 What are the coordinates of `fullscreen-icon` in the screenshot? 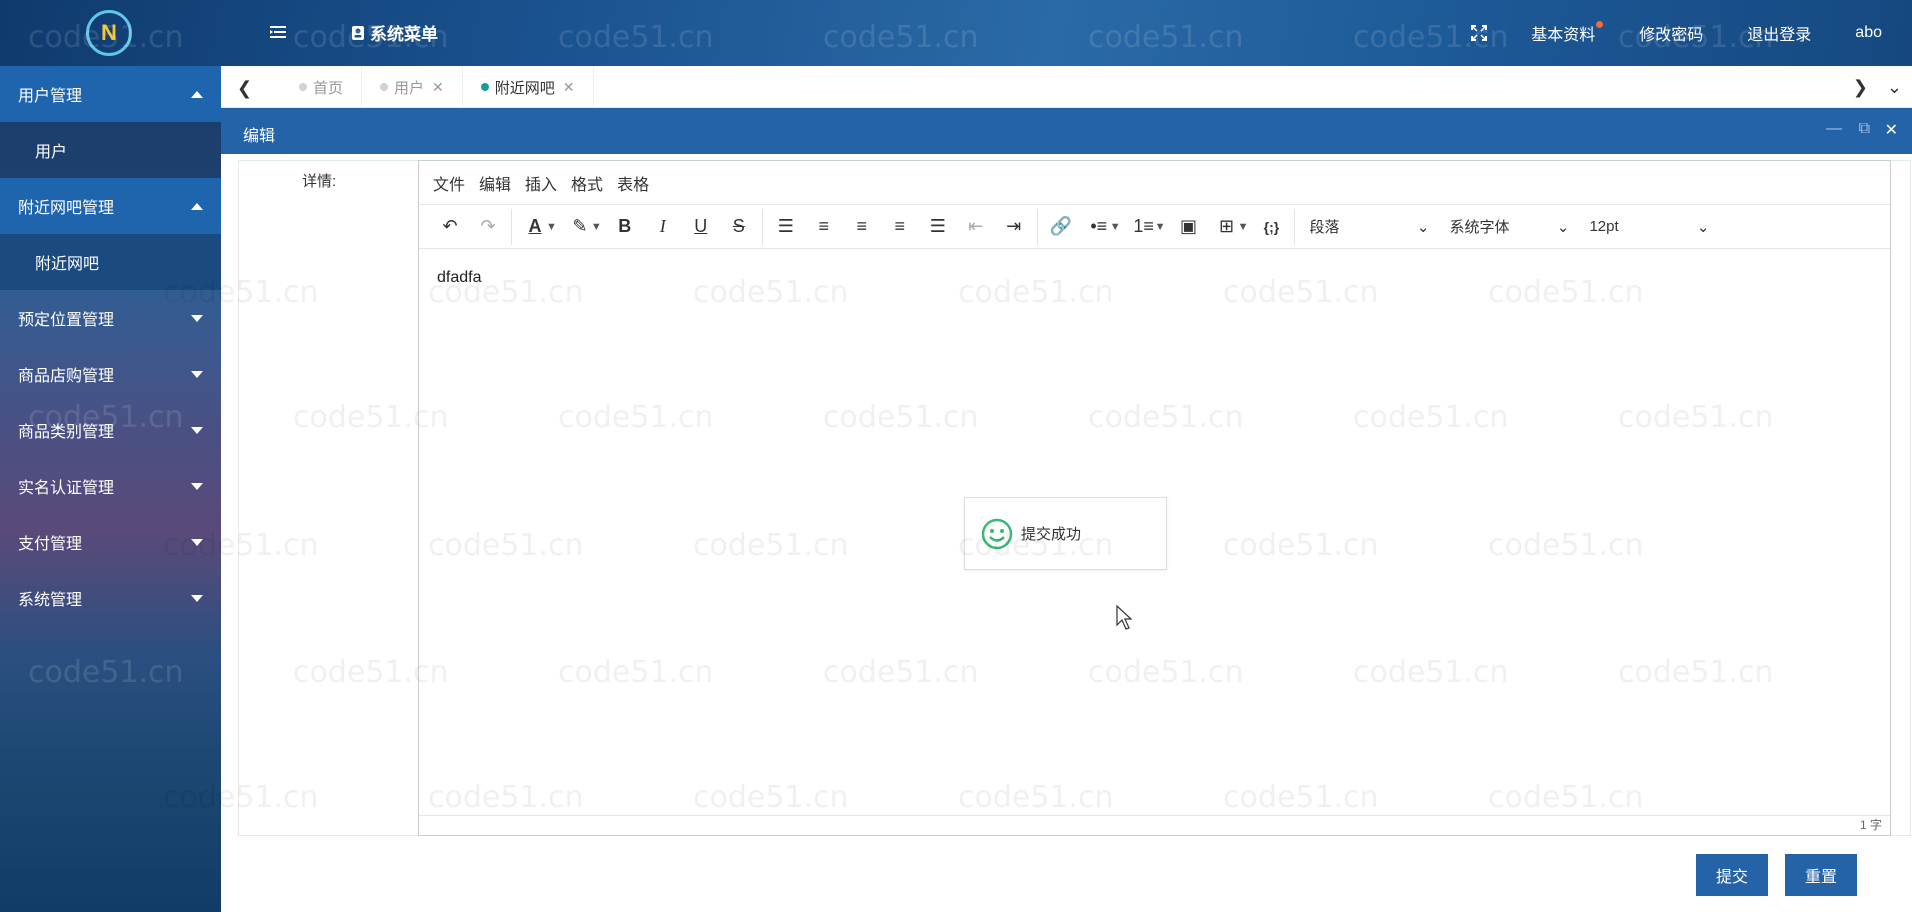 It's located at (1479, 33).